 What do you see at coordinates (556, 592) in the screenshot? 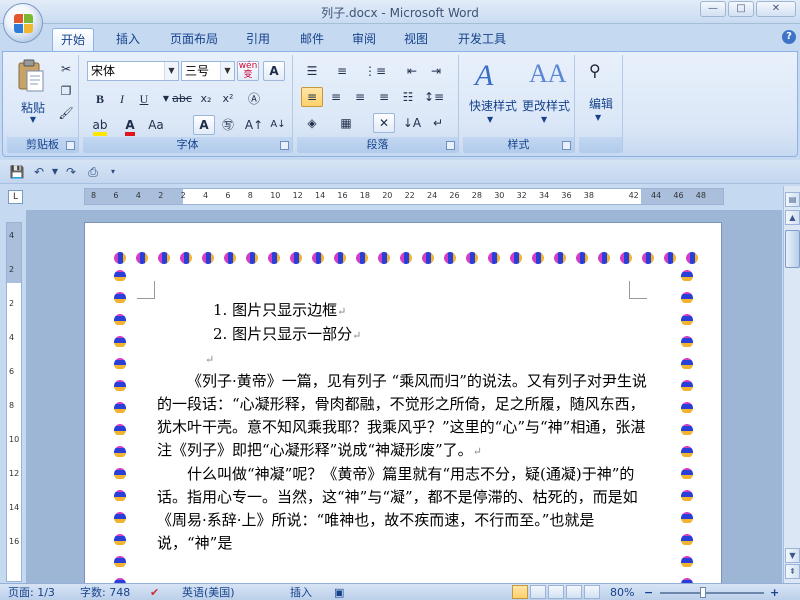
I see `web-layout-view-icon` at bounding box center [556, 592].